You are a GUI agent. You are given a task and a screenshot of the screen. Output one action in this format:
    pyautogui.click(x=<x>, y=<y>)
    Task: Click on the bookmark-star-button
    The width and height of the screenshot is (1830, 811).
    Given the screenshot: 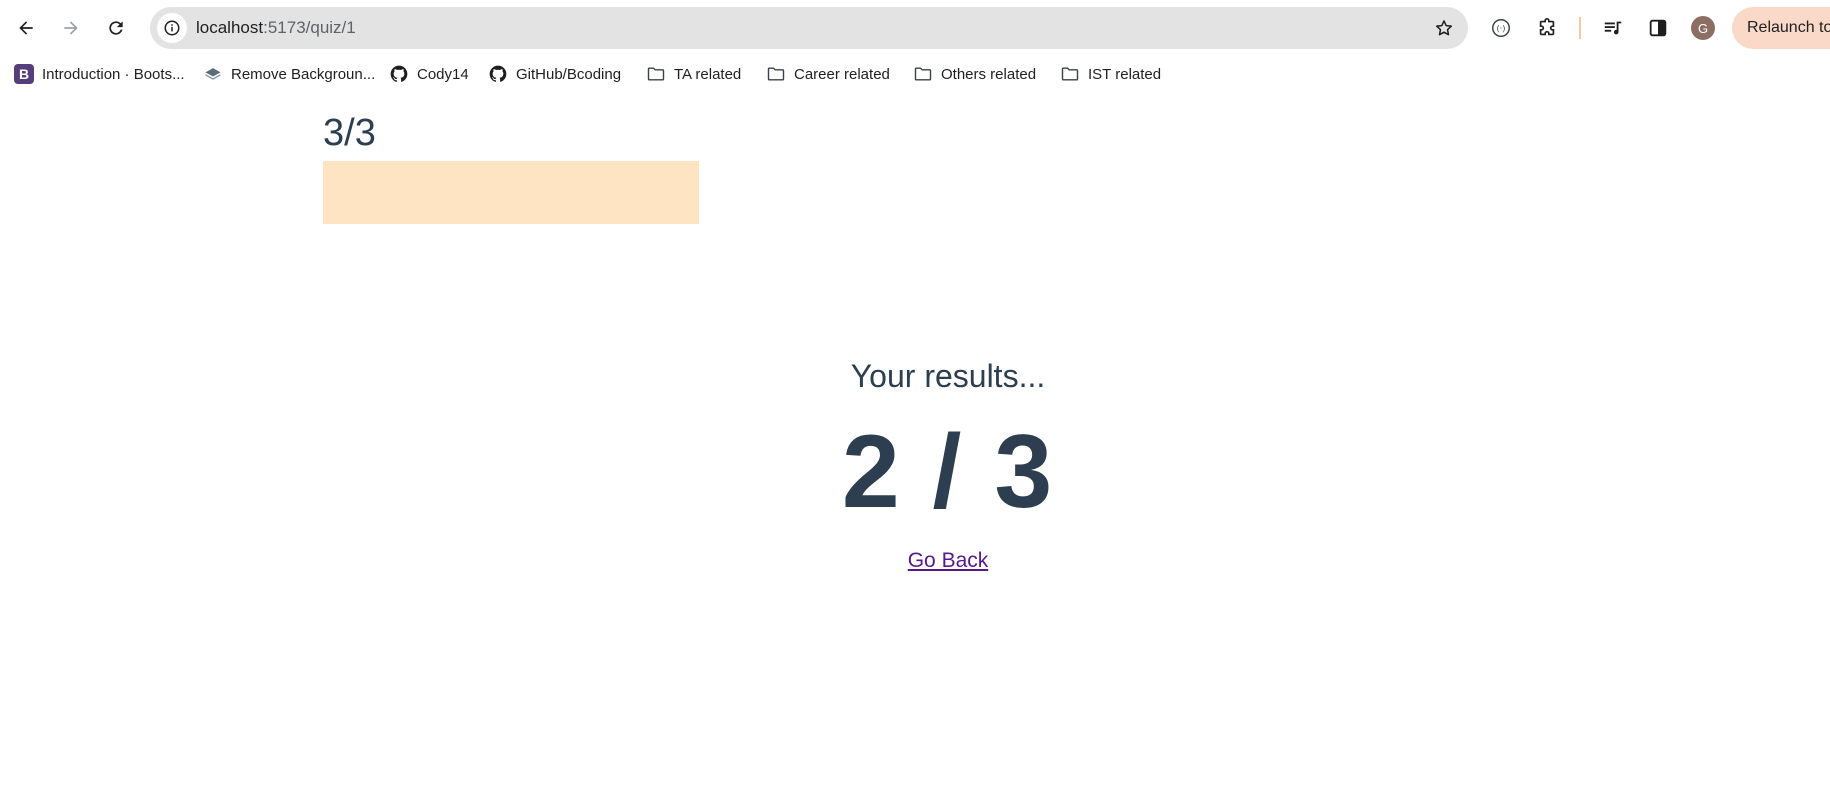 What is the action you would take?
    pyautogui.click(x=1444, y=28)
    